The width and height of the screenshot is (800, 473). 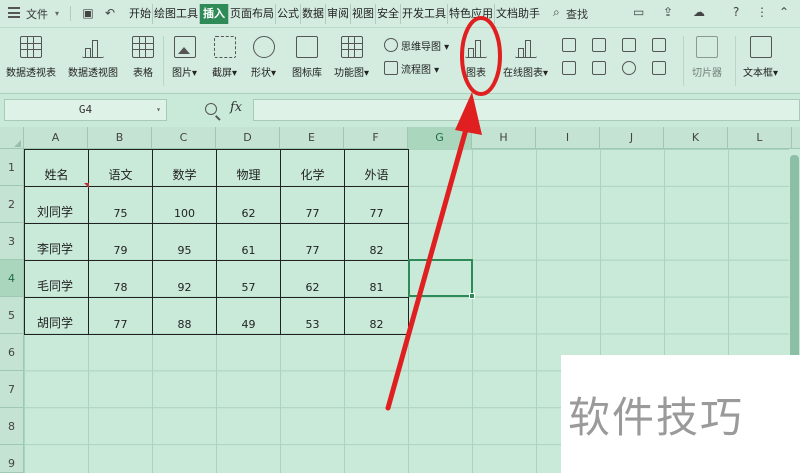 What do you see at coordinates (184, 138) in the screenshot?
I see `column-header: C` at bounding box center [184, 138].